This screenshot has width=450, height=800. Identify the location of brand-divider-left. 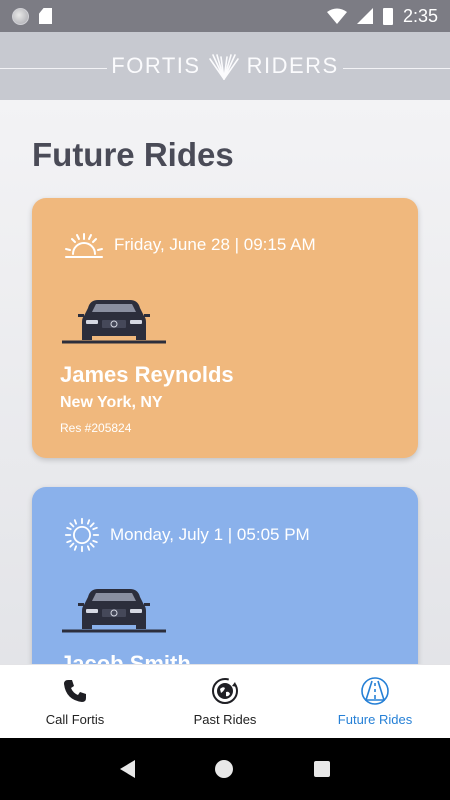
(53, 68).